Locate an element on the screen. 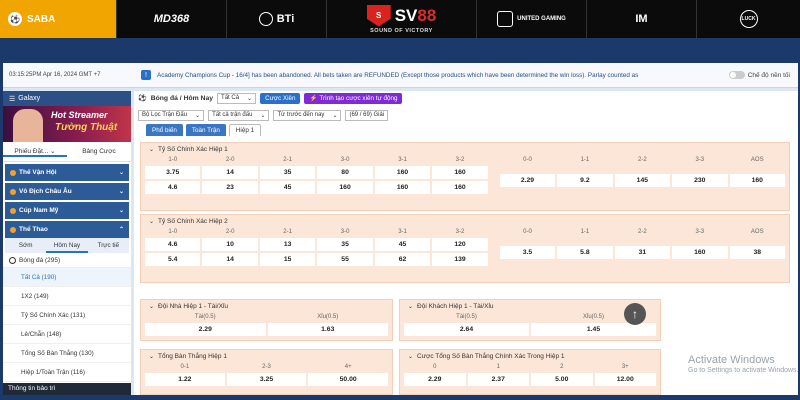 This screenshot has width=800, height=400. tab-bet-slip: Phiếu Đặt... ⌄ is located at coordinates (35, 152).